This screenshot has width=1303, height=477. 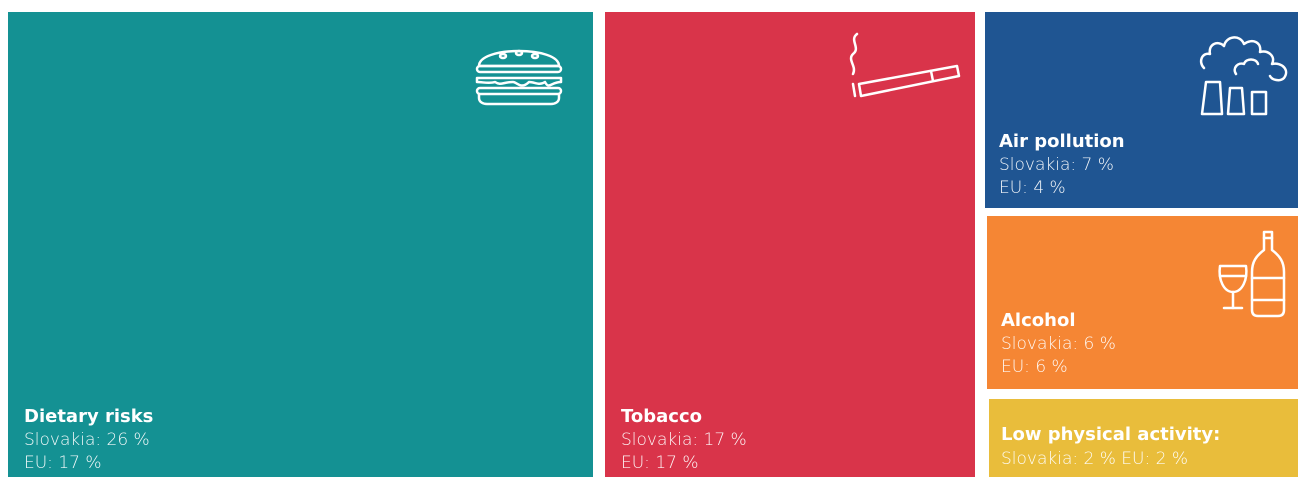 I want to click on category-name: Dietary risks, so click(x=89, y=416).